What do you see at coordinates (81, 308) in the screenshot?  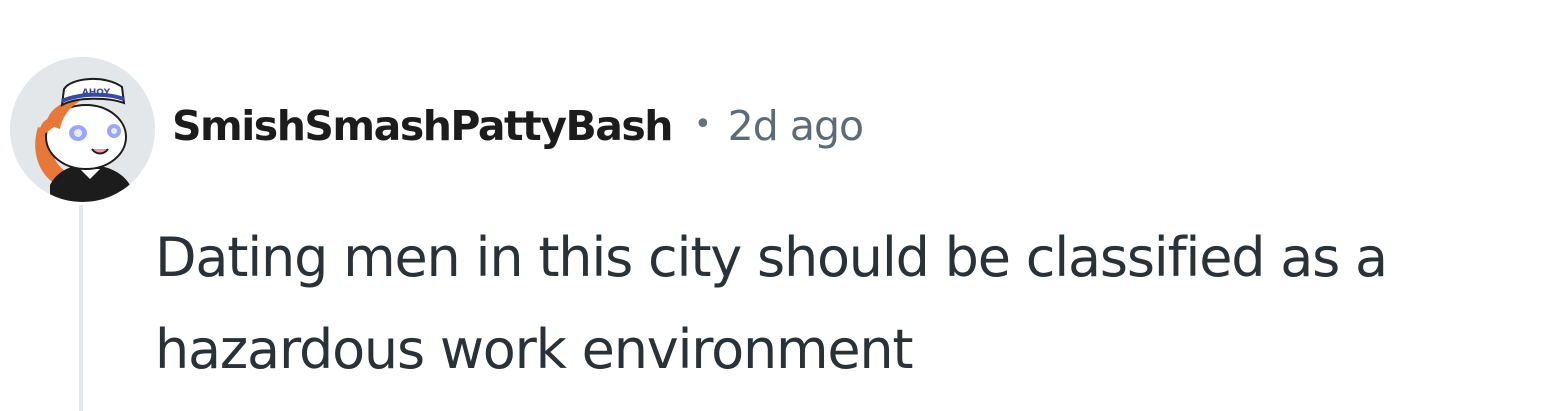 I see `thread-line` at bounding box center [81, 308].